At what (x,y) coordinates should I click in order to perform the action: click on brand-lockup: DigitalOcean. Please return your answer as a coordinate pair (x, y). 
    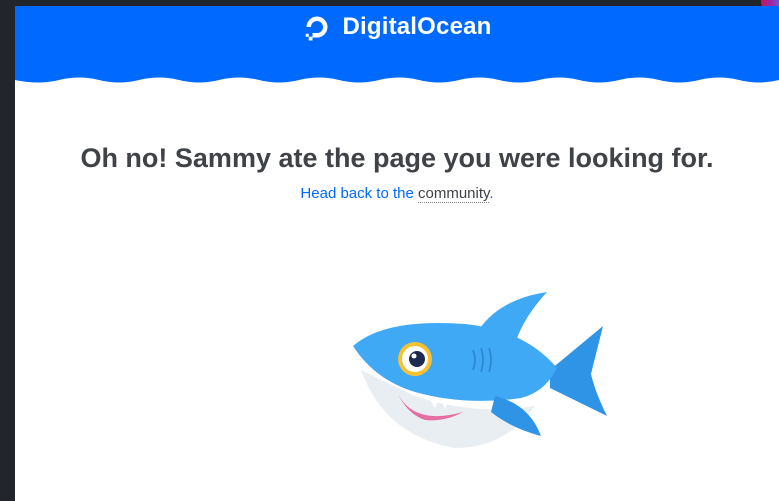
    Looking at the image, I should click on (397, 27).